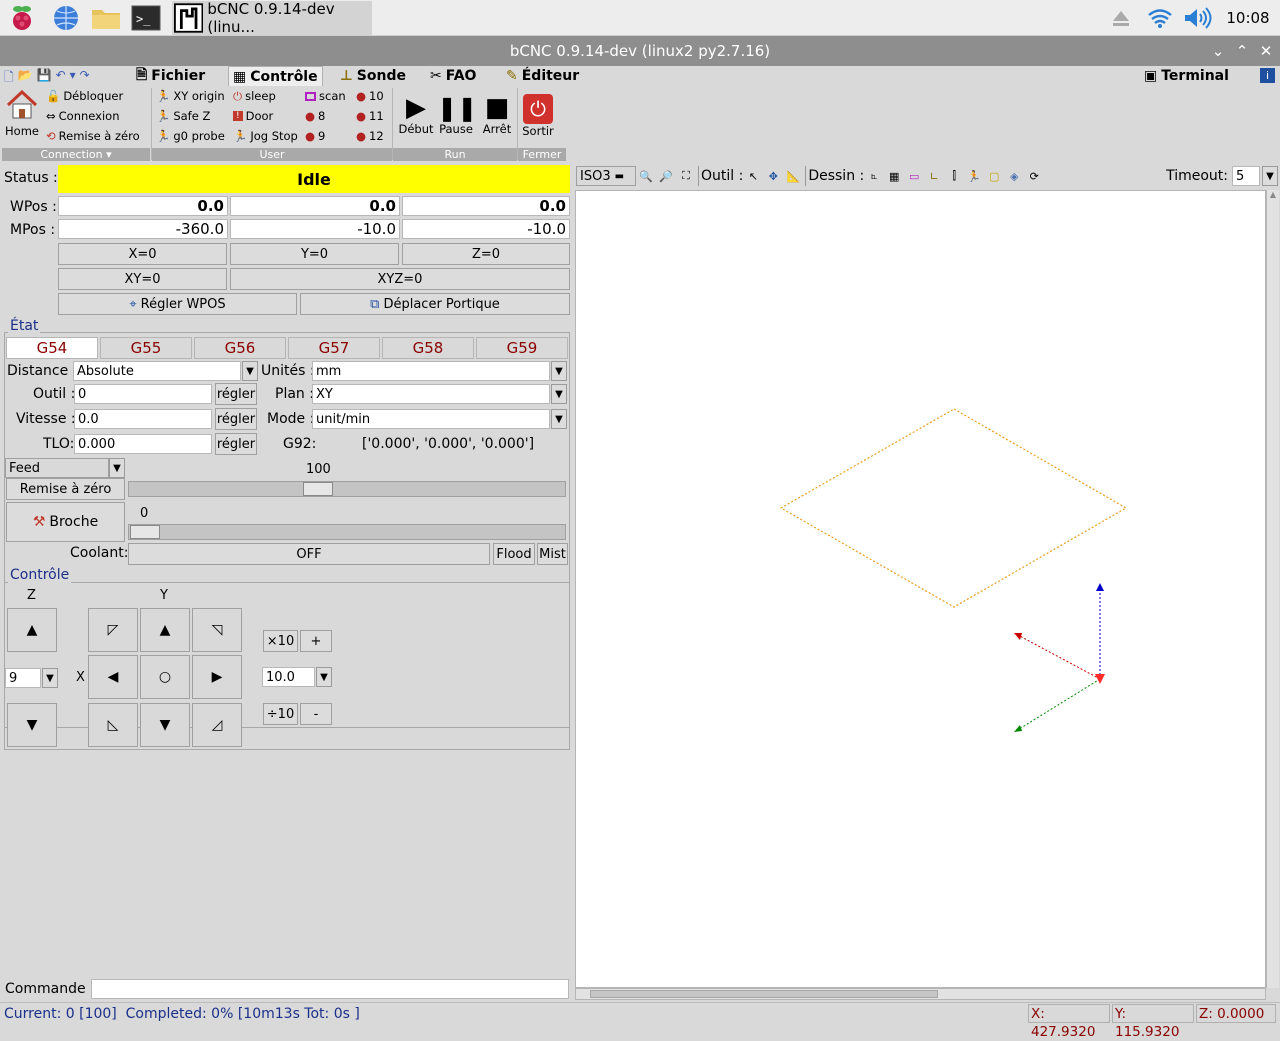 This screenshot has height=1041, width=1280. Describe the element at coordinates (559, 419) in the screenshot. I see `mode-dropdown-icon: ▼` at that location.